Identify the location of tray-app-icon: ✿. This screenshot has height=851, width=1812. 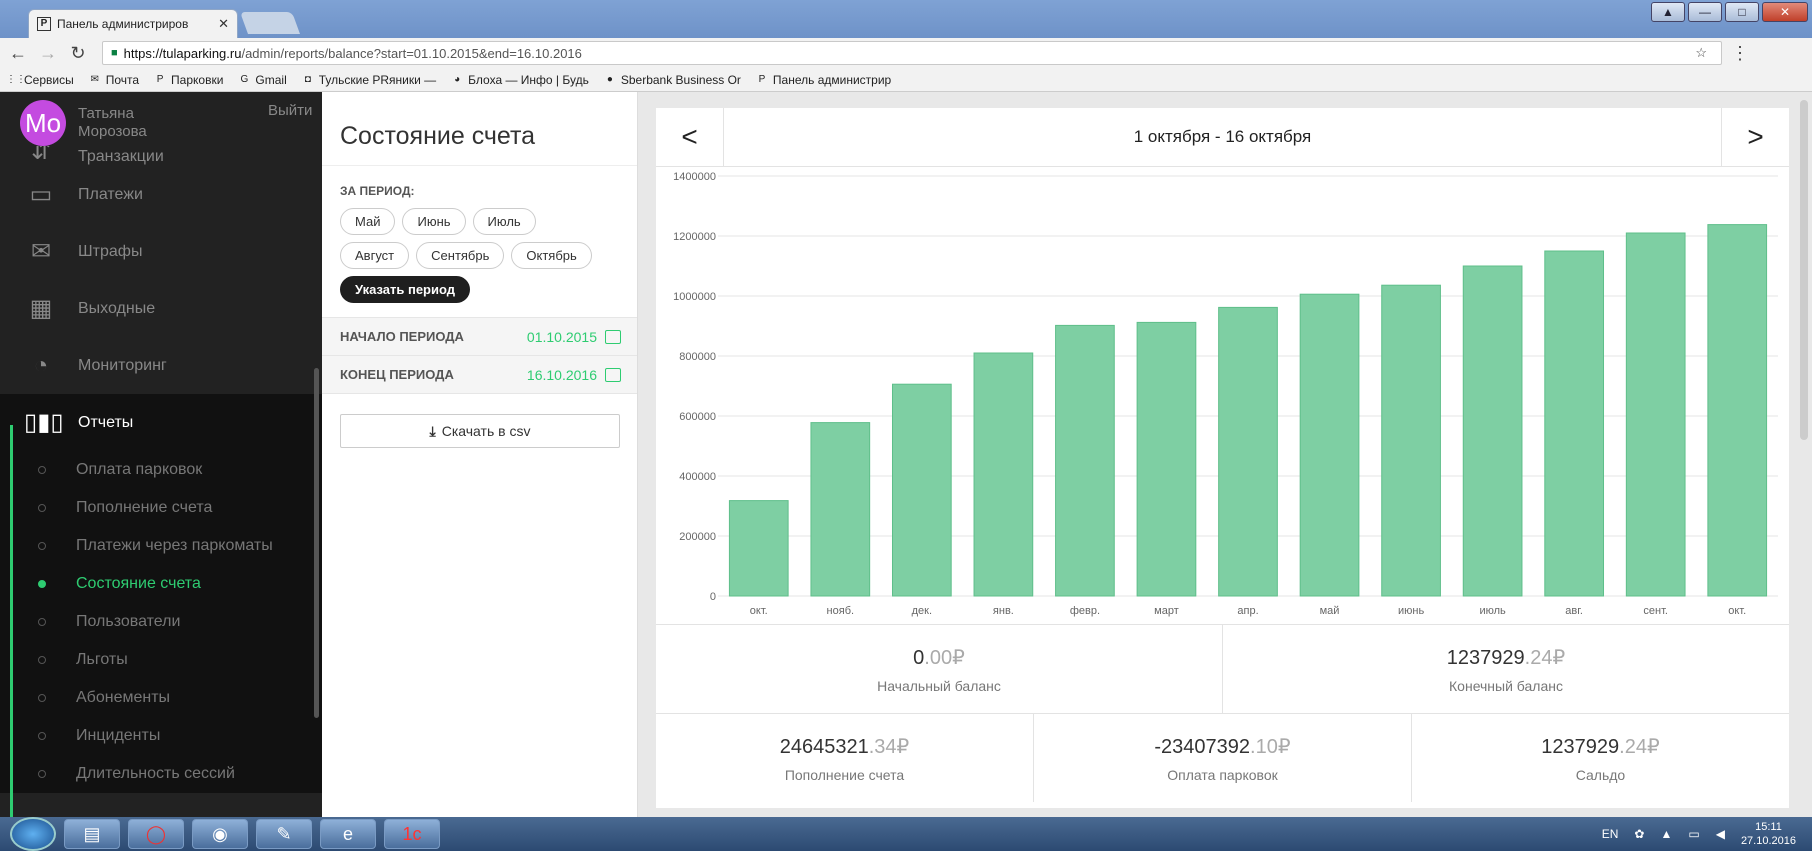
(1639, 834).